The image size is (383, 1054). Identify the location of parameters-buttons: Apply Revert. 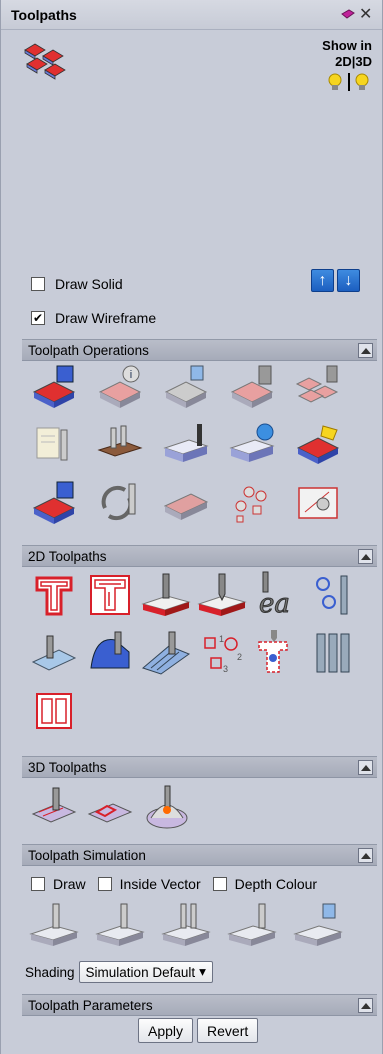
(198, 1030).